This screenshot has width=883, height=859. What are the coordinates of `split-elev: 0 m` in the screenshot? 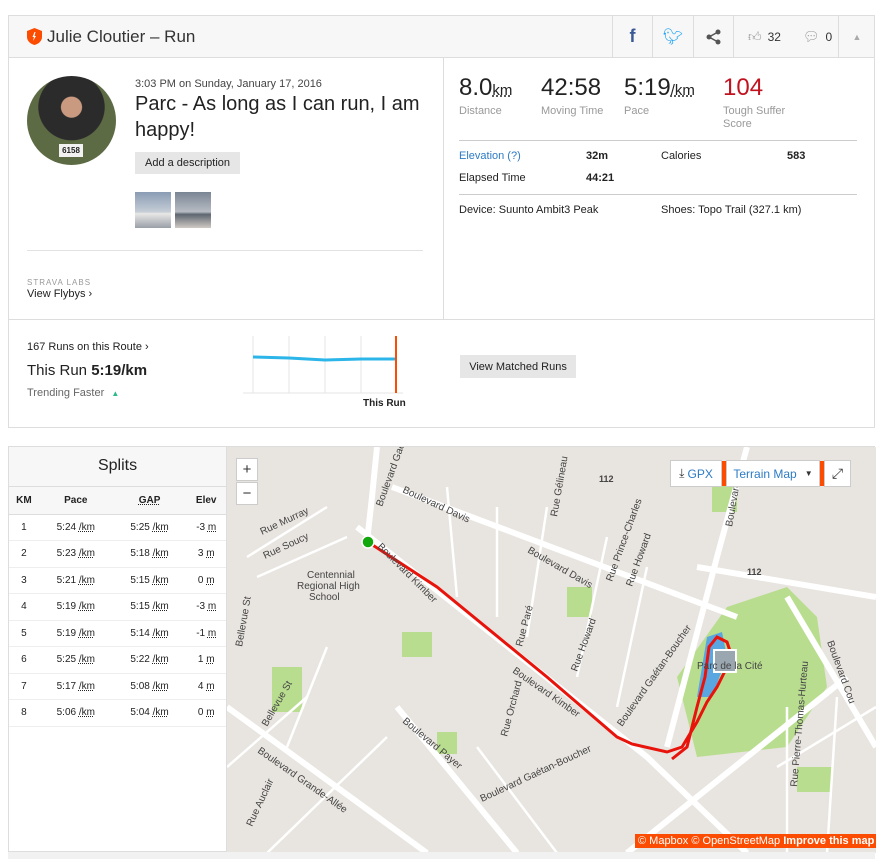 It's located at (206, 580).